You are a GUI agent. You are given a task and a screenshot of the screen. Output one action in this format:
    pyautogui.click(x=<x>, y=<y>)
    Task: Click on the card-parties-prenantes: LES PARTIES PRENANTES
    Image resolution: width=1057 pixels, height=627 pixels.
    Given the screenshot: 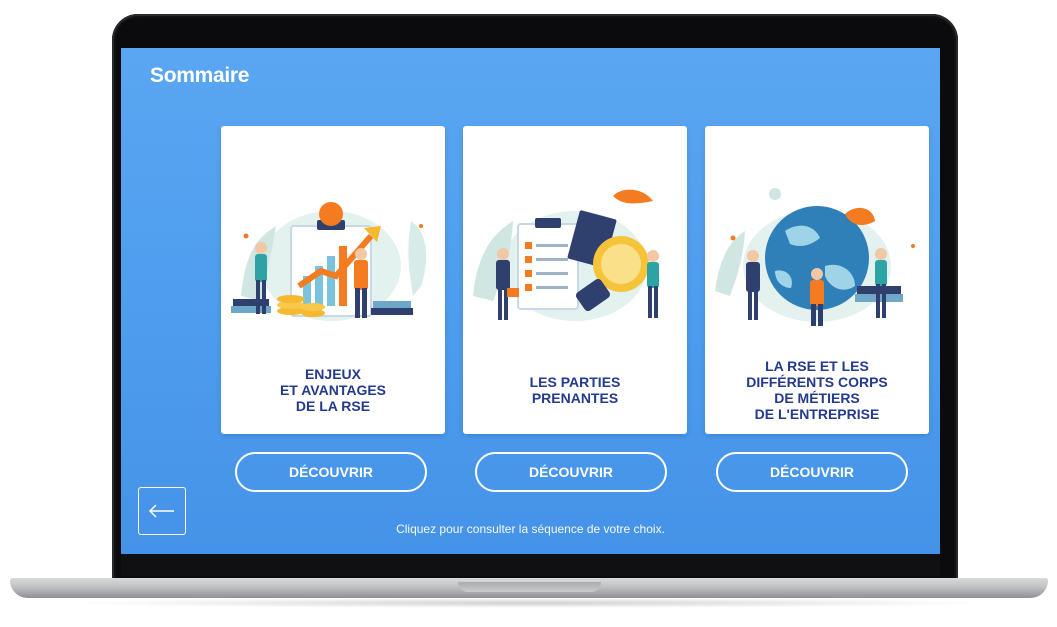 What is the action you would take?
    pyautogui.click(x=575, y=280)
    